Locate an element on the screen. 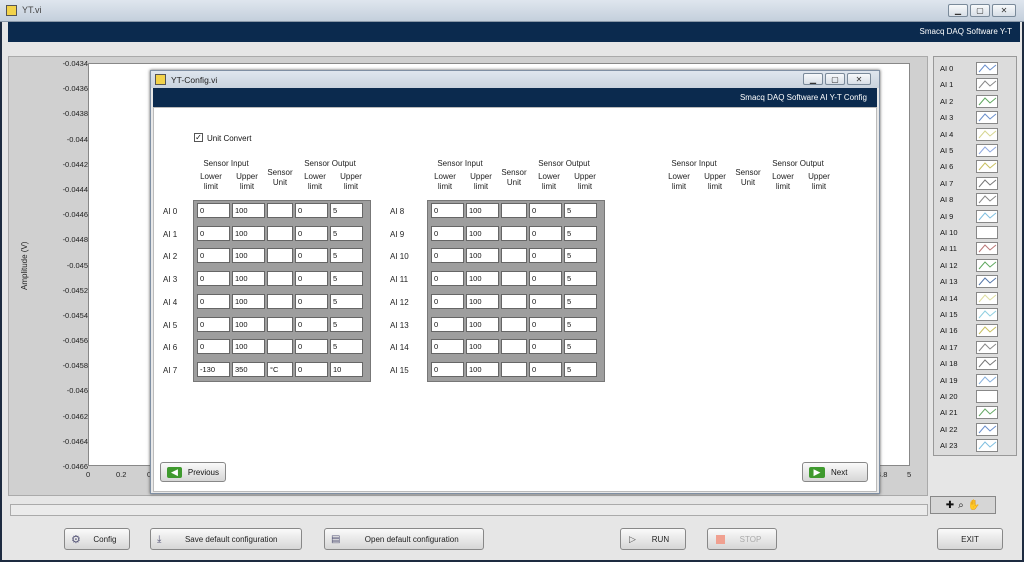 Image resolution: width=1024 pixels, height=562 pixels. dialog-maximize-button: ▢ is located at coordinates (835, 79).